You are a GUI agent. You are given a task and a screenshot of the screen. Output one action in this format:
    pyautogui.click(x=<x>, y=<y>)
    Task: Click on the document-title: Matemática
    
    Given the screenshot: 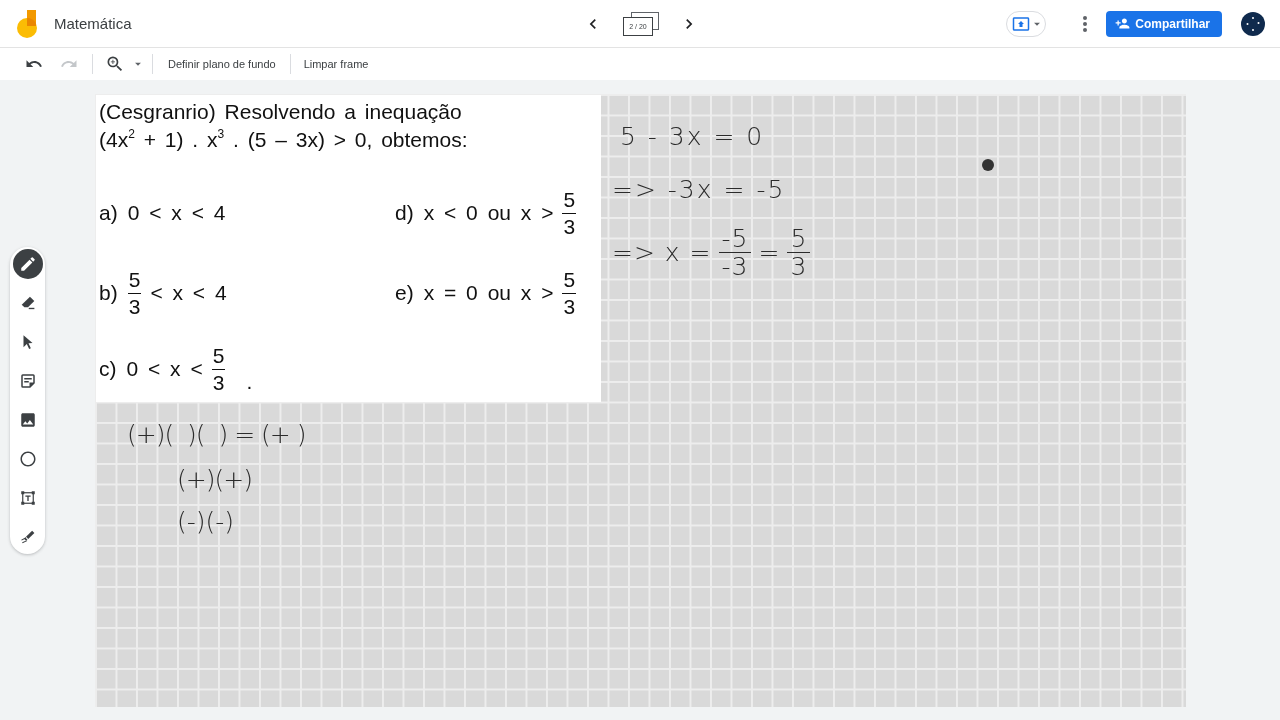 What is the action you would take?
    pyautogui.click(x=93, y=23)
    